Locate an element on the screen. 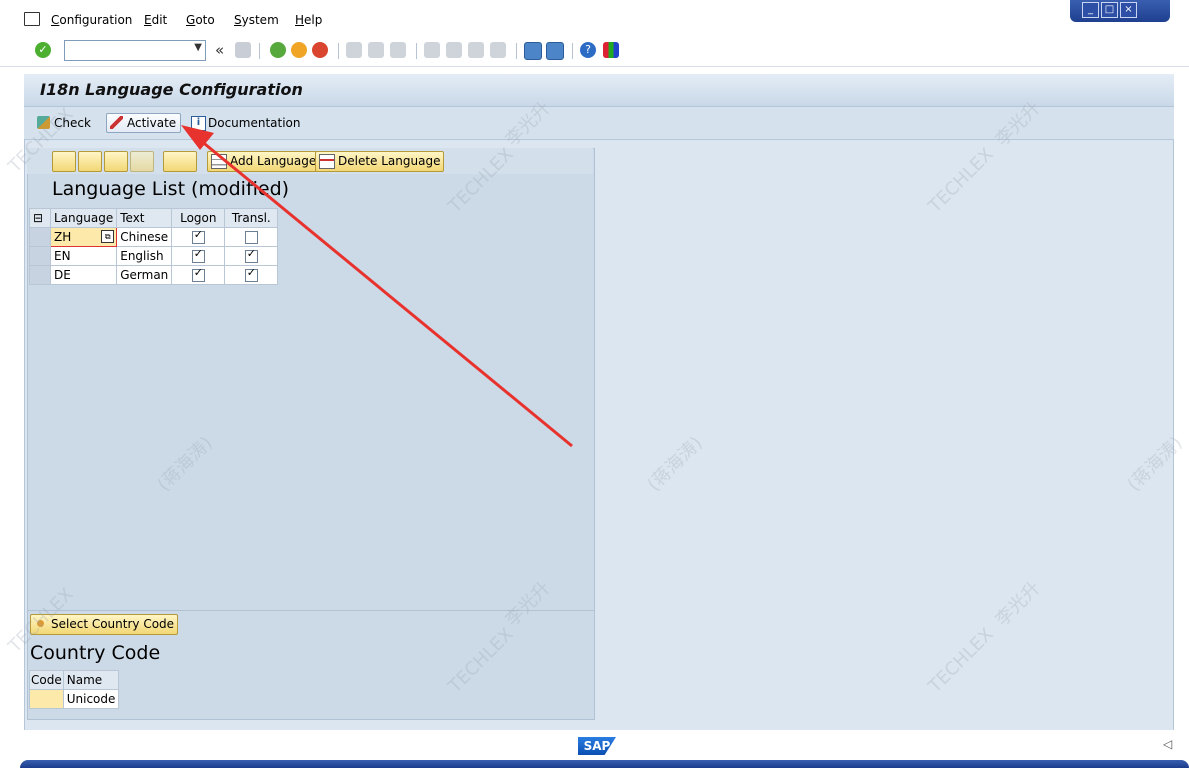 The image size is (1189, 768). column-header-logon: Logon is located at coordinates (198, 218).